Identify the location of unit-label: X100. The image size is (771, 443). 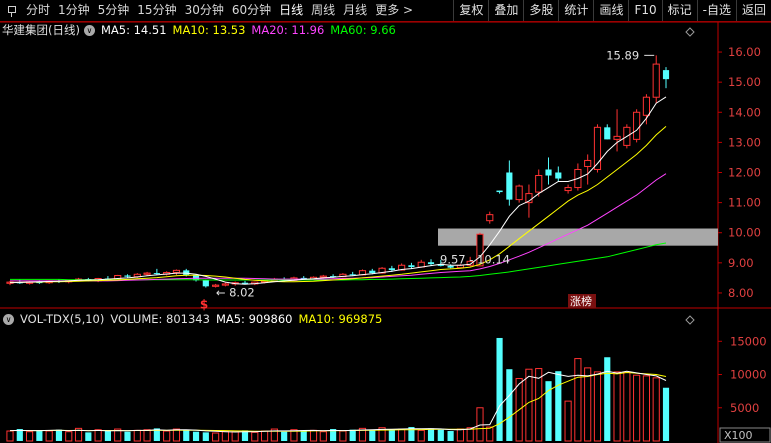
(738, 435).